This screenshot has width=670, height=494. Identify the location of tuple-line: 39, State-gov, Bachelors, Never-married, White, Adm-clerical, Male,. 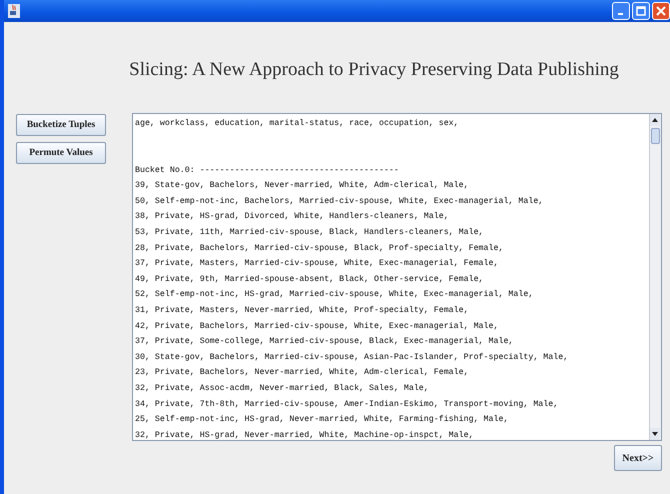
(302, 186).